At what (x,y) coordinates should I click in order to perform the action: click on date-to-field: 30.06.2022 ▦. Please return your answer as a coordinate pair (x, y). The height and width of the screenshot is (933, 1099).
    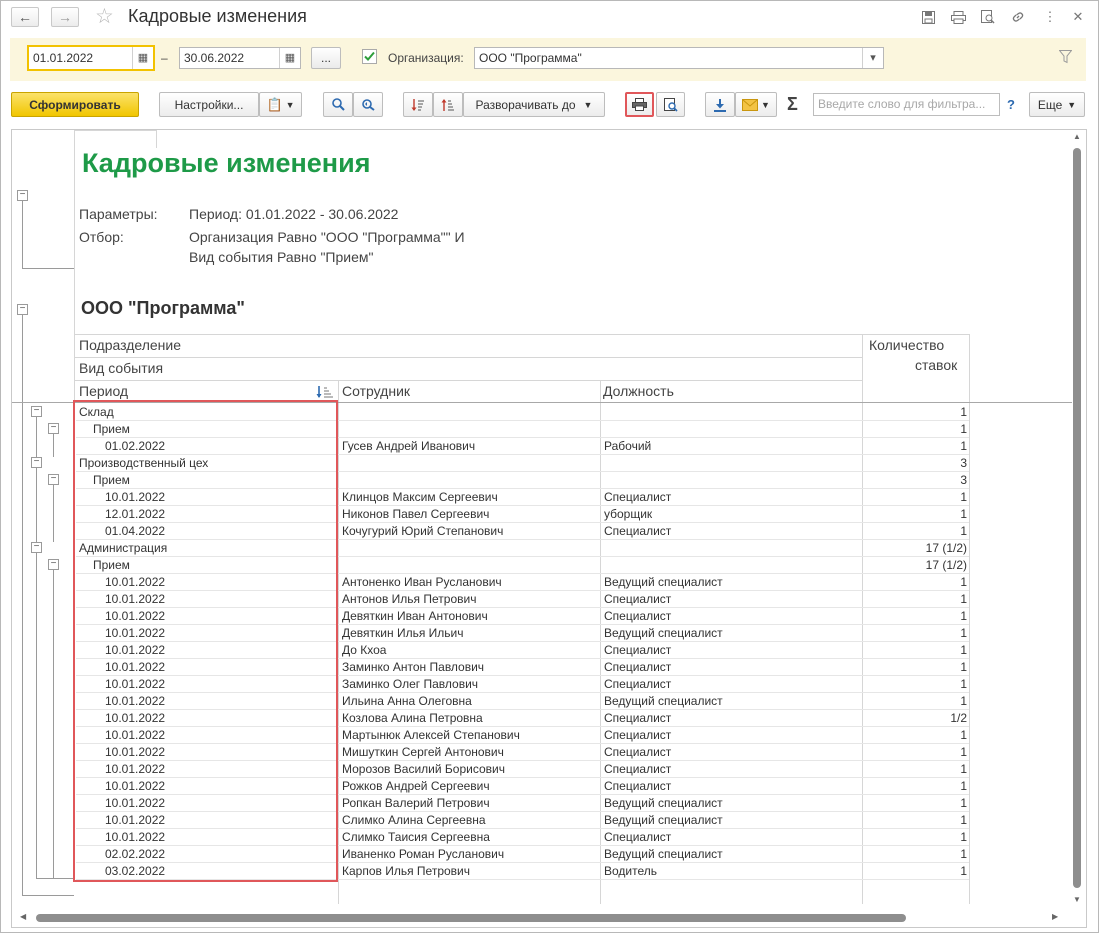
    Looking at the image, I should click on (240, 58).